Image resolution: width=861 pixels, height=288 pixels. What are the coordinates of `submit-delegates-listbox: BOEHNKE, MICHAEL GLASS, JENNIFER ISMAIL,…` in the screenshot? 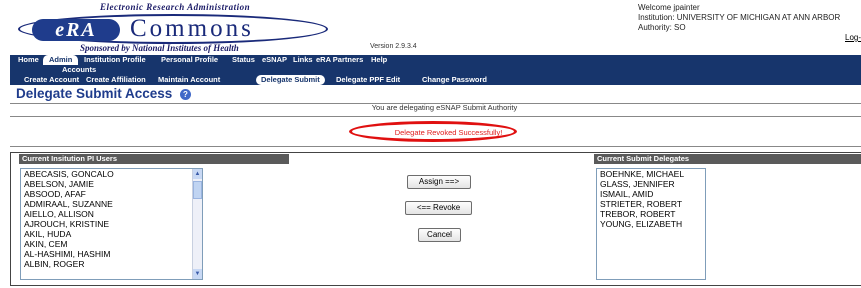 It's located at (651, 224).